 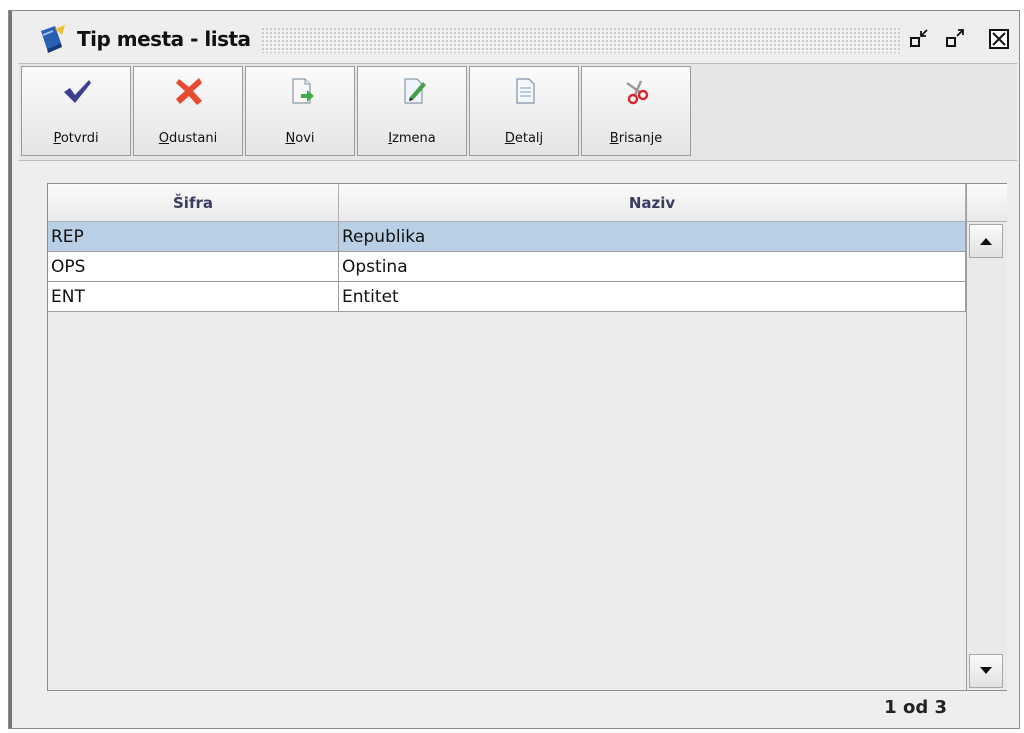 I want to click on vertical-scrollbar, so click(x=986, y=437).